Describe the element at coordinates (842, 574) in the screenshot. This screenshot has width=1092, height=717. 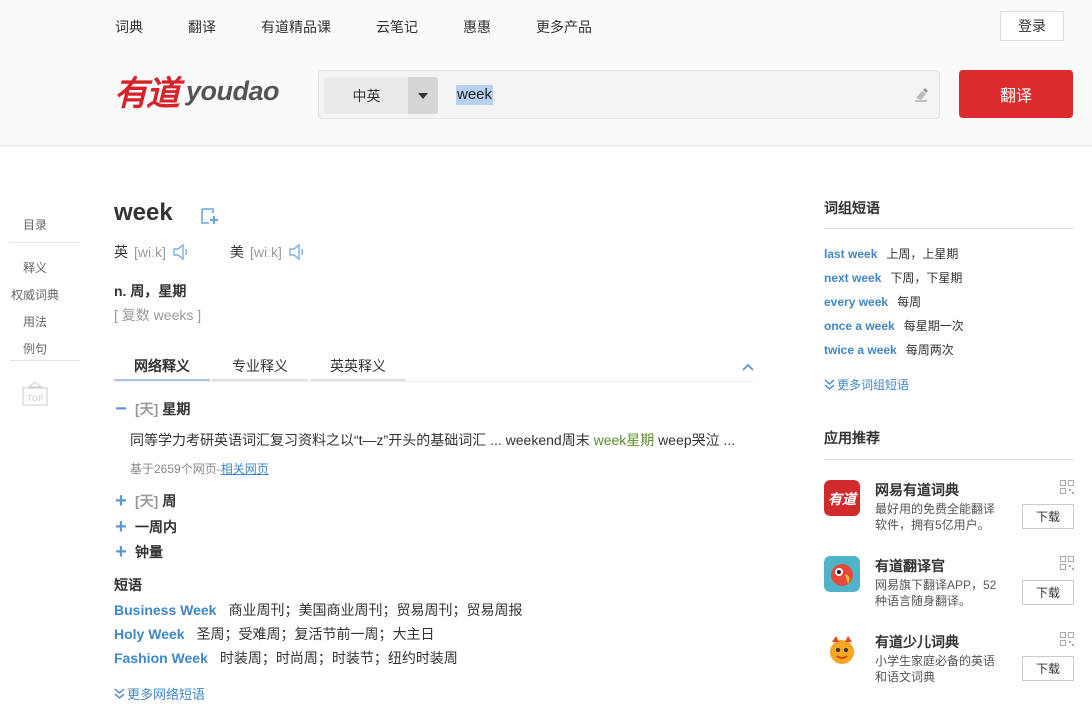
I see `youdao-translator-app-icon` at that location.